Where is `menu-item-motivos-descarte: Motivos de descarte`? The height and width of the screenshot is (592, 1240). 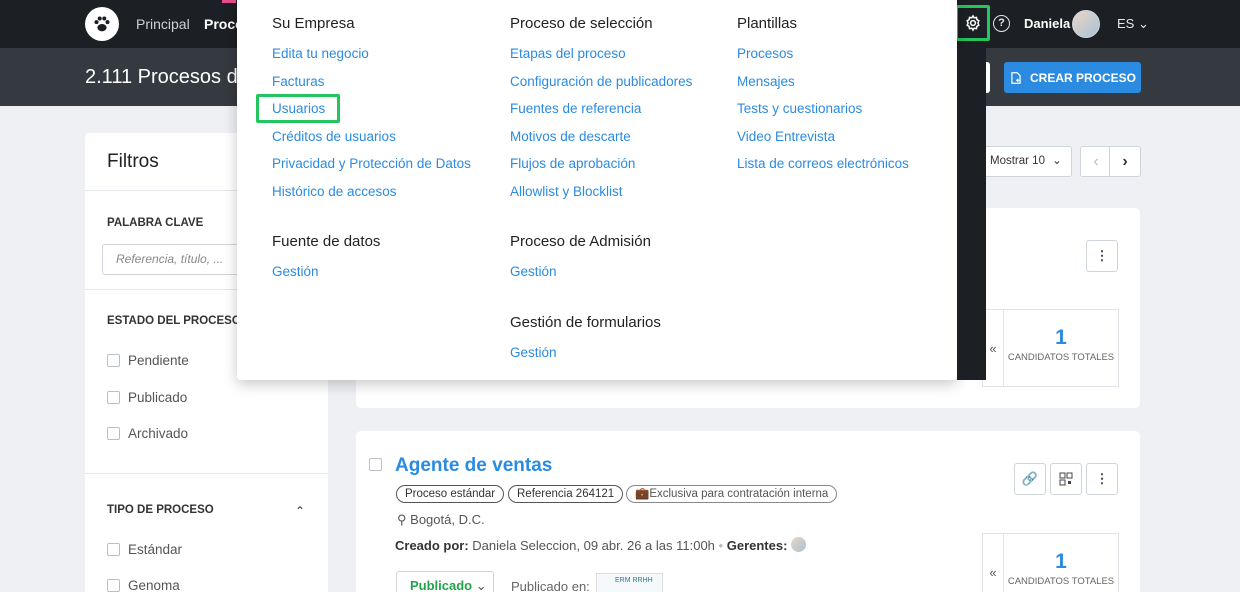
menu-item-motivos-descarte: Motivos de descarte is located at coordinates (570, 136).